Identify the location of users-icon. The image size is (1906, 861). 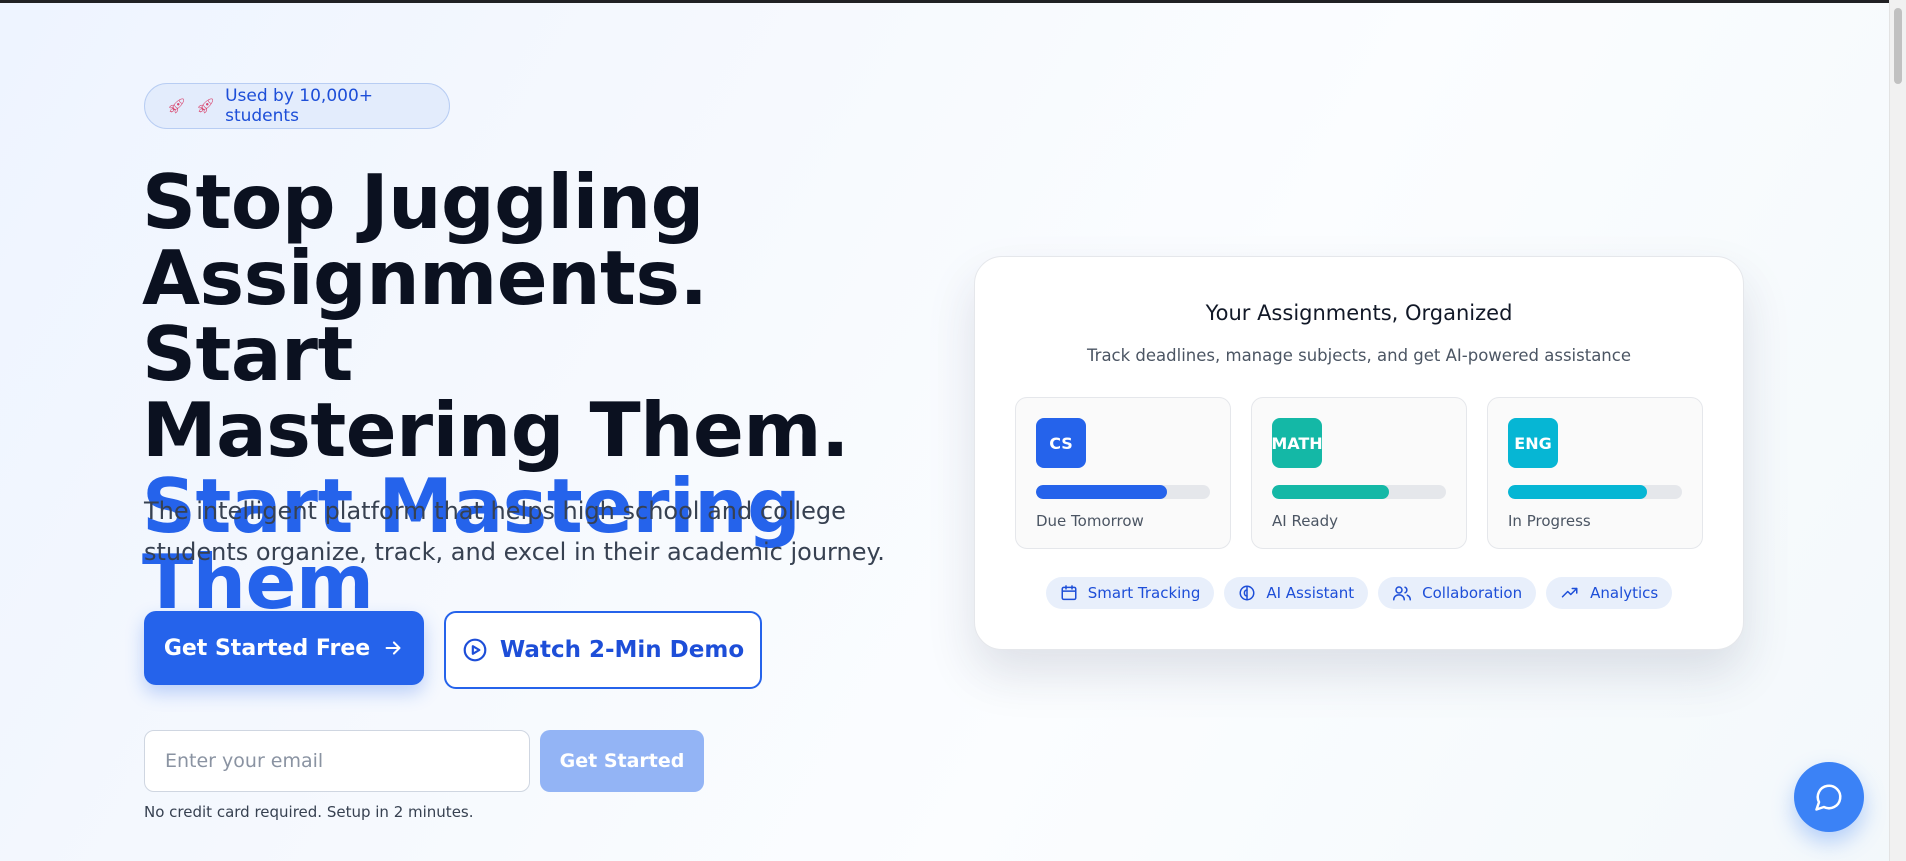
(1402, 593).